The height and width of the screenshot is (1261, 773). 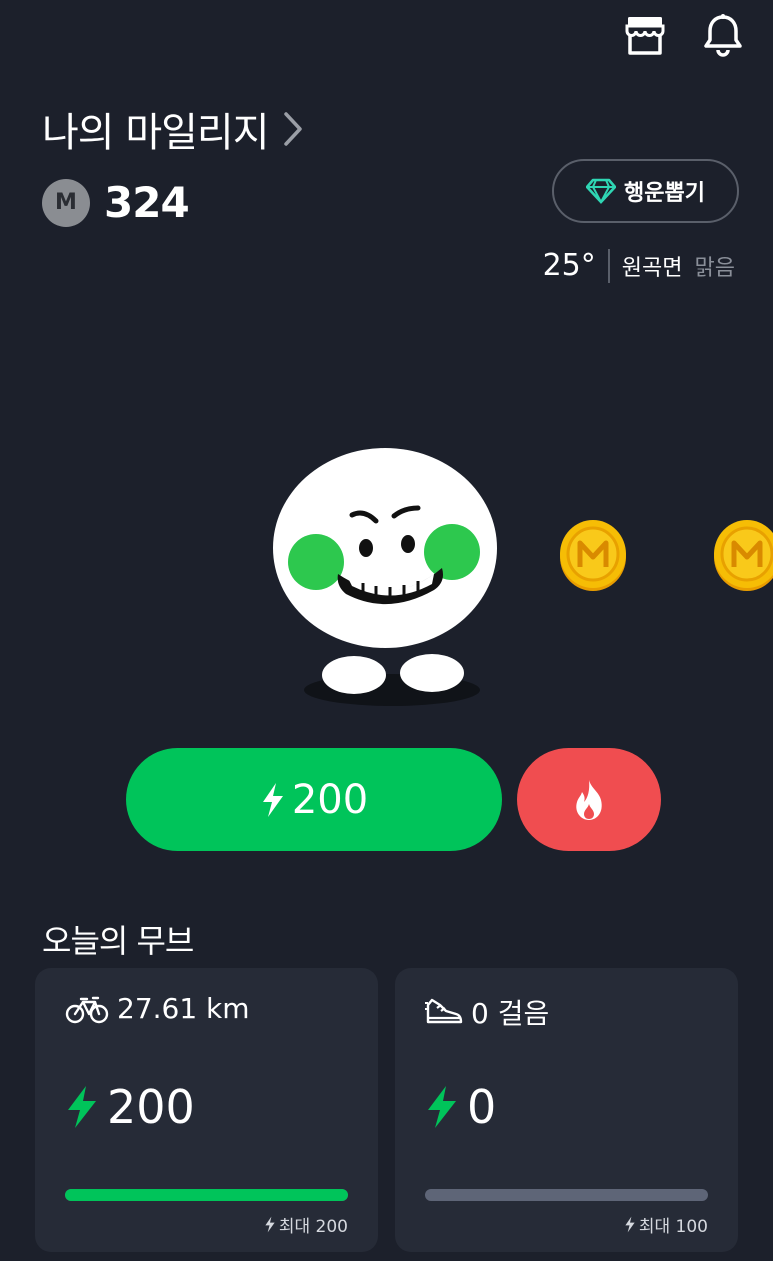 I want to click on mileage-title-link: 나의 마일리지, so click(x=172, y=129).